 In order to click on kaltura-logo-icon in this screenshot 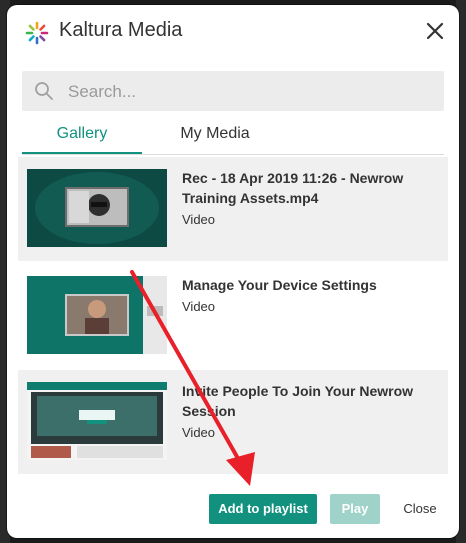, I will do `click(37, 33)`.